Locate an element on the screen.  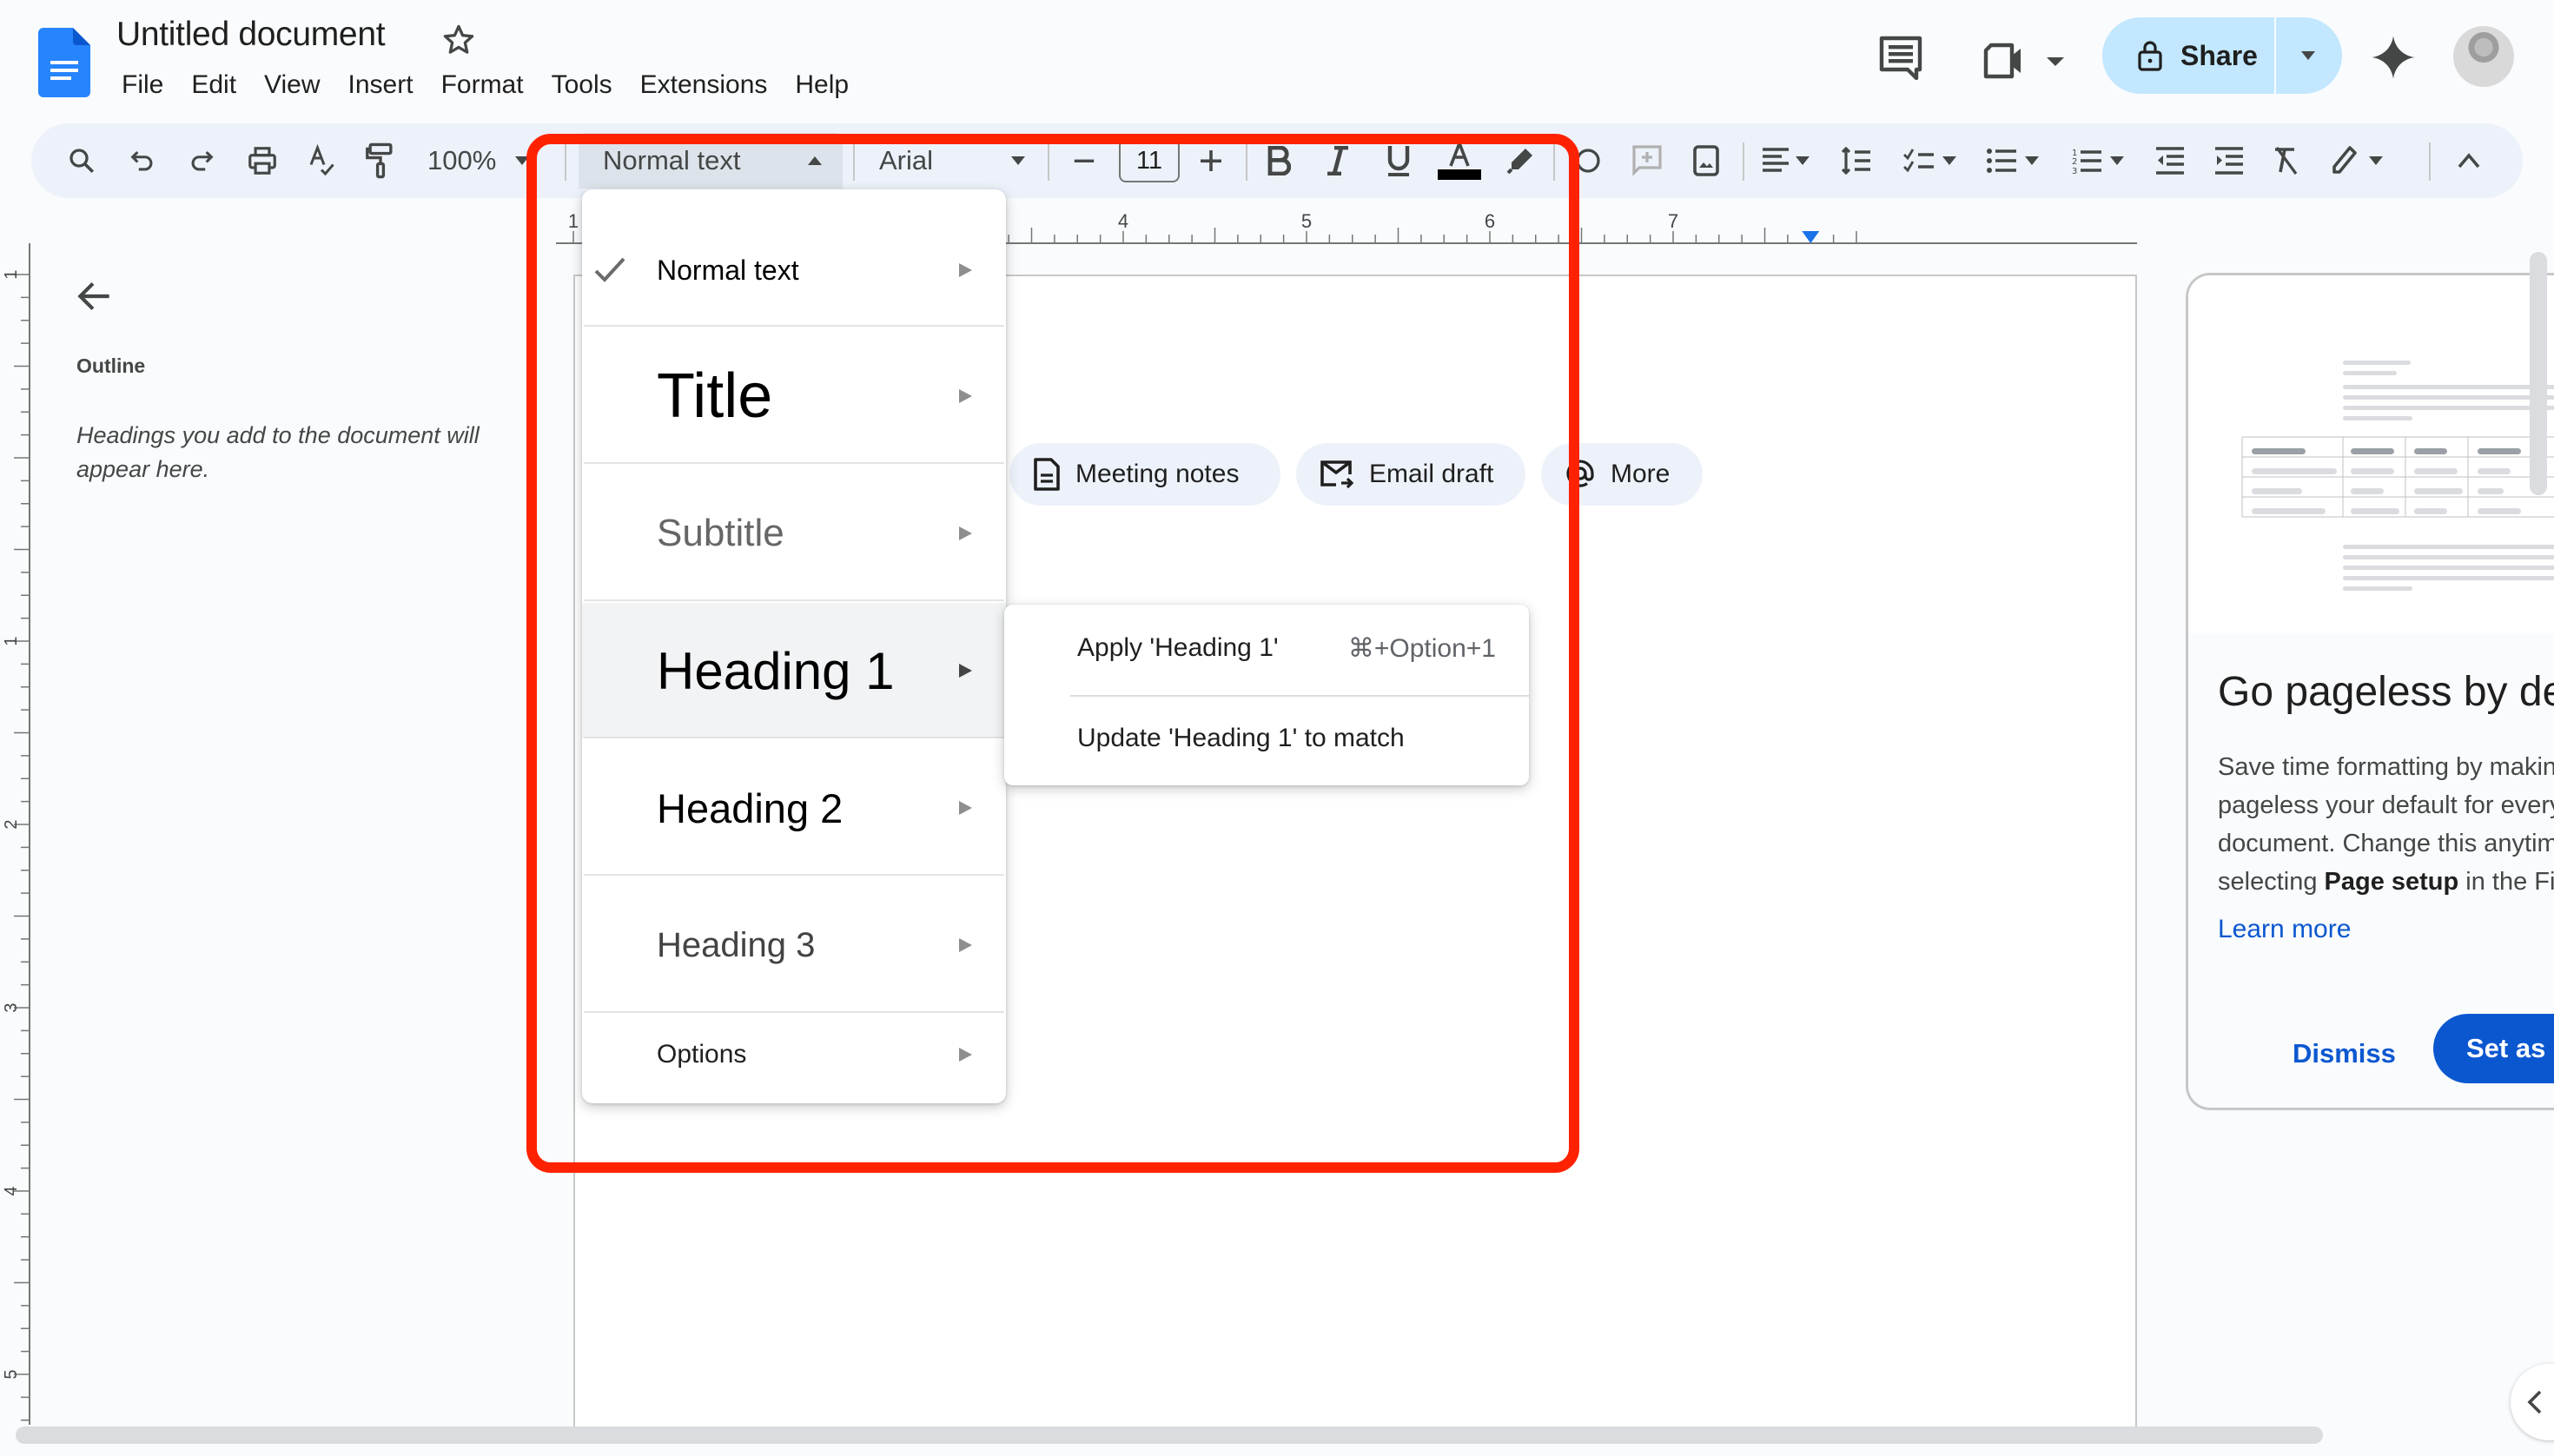
style-menu-item-heading-1: Heading 1 is located at coordinates (794, 670).